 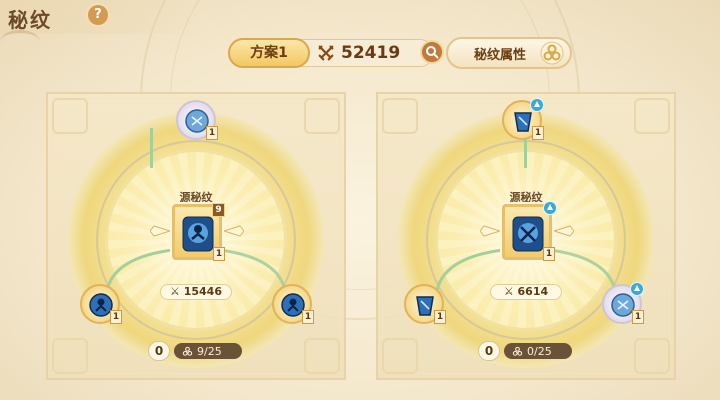 What do you see at coordinates (30, 20) in the screenshot?
I see `page-title: 秘纹` at bounding box center [30, 20].